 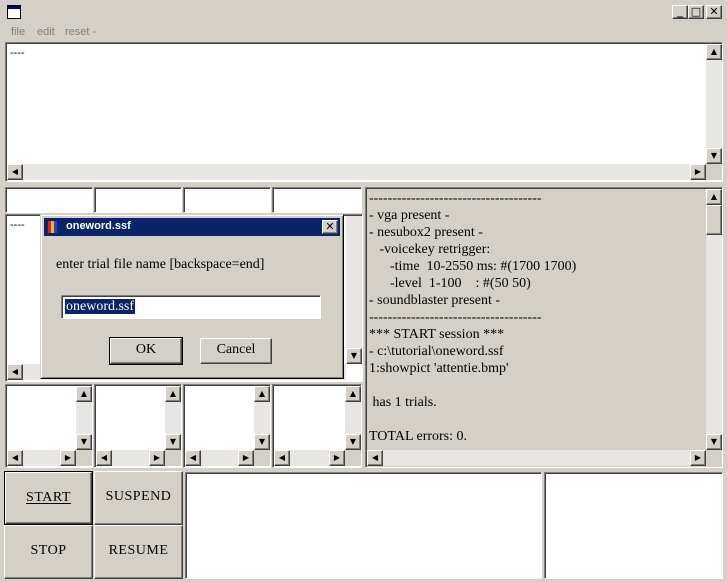 I want to click on dialog-prompt: enter trial file name [backspace=end], so click(x=160, y=264).